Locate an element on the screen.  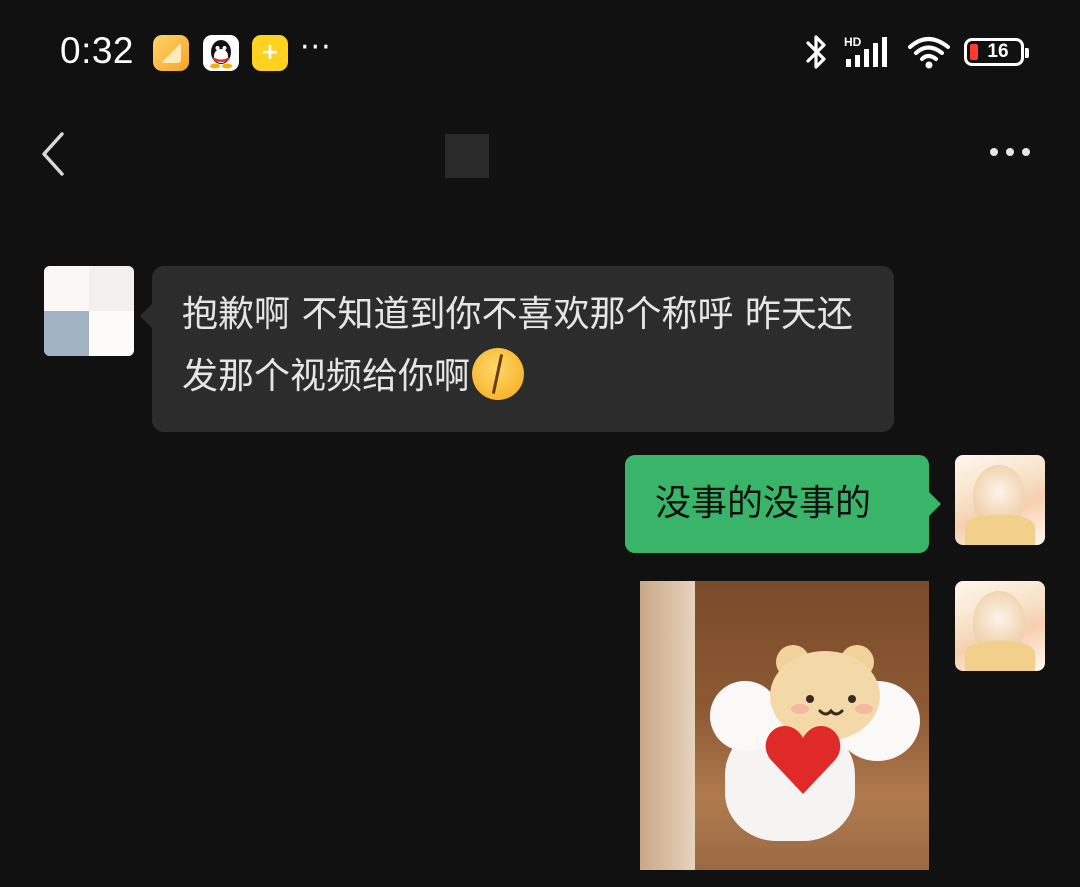
chat-menu-button is located at coordinates (1010, 152).